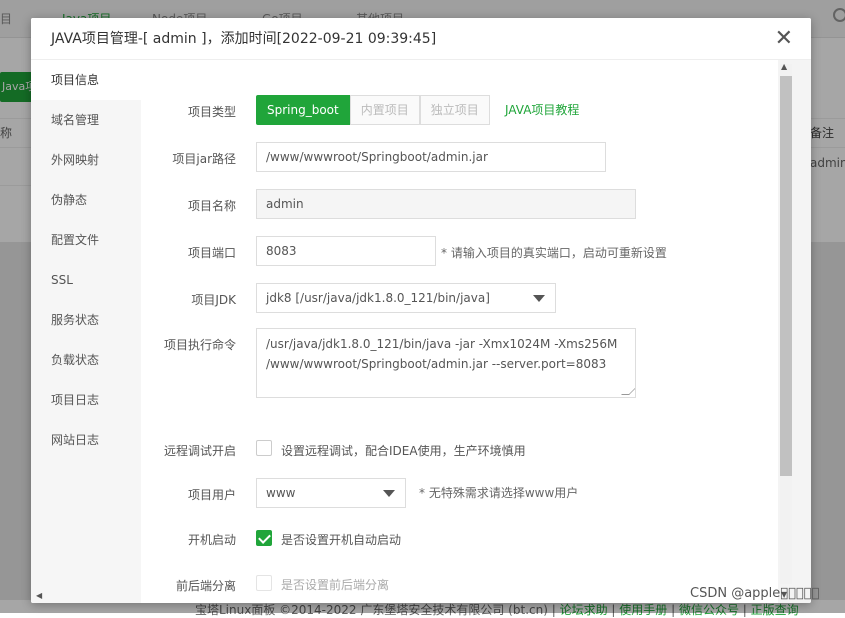  I want to click on cmd-label: 项目执行命令, so click(199, 345).